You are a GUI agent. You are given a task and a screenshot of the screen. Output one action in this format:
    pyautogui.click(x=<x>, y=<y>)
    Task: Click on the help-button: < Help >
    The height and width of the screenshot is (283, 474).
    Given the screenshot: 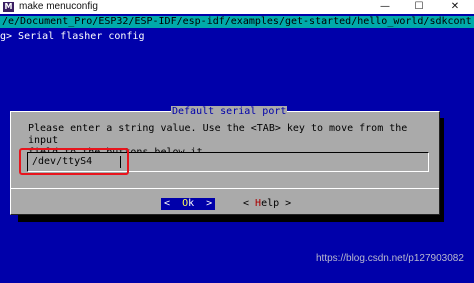 What is the action you would take?
    pyautogui.click(x=267, y=204)
    